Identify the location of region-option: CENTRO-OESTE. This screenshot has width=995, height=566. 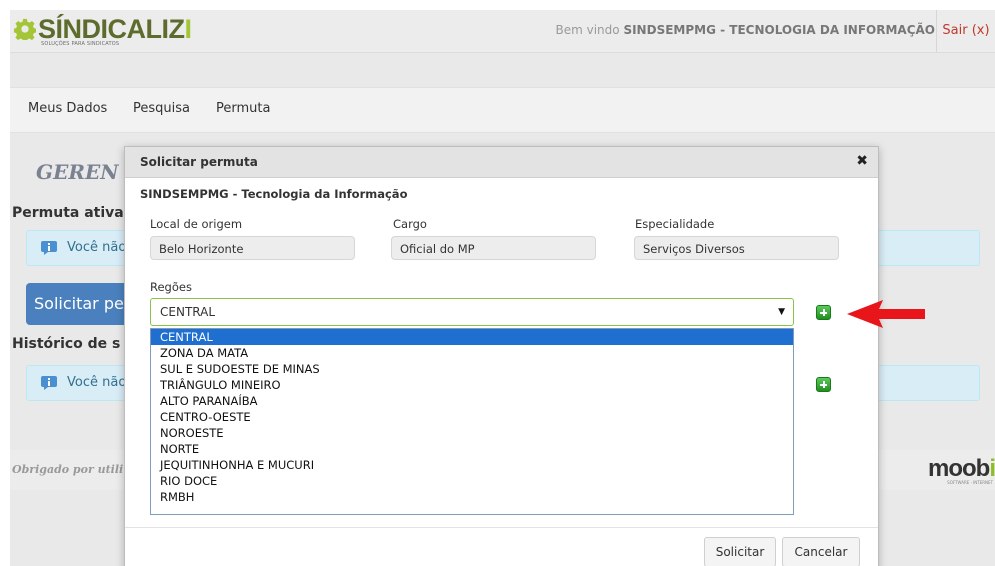
(472, 417).